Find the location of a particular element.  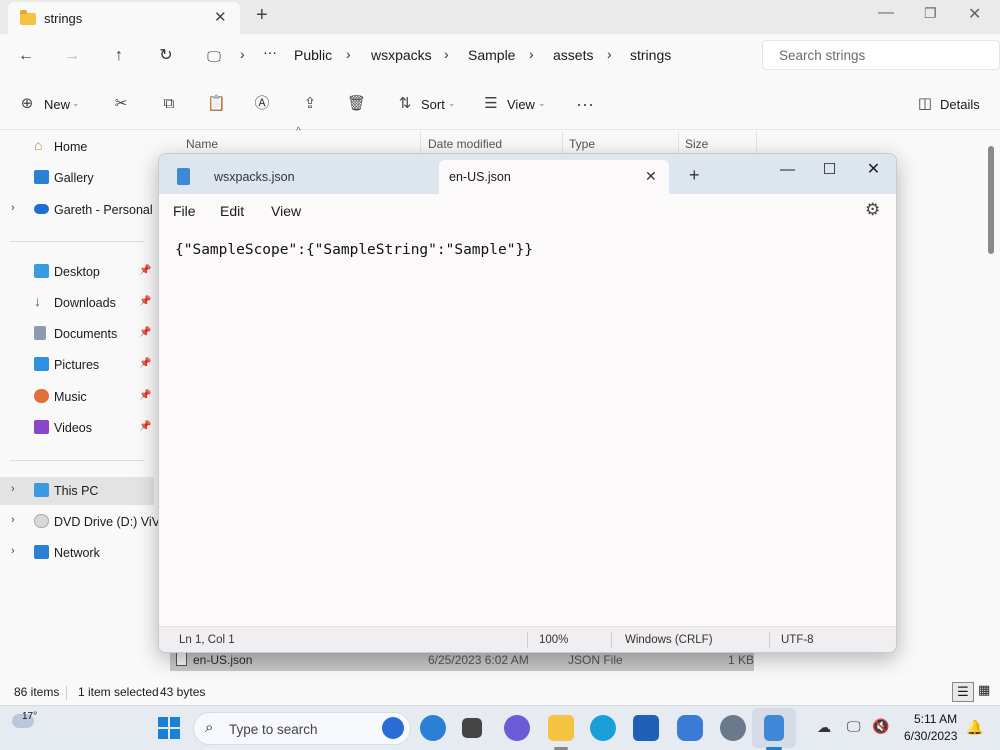

explorer-tab-strings: strings ✕ is located at coordinates (124, 18).